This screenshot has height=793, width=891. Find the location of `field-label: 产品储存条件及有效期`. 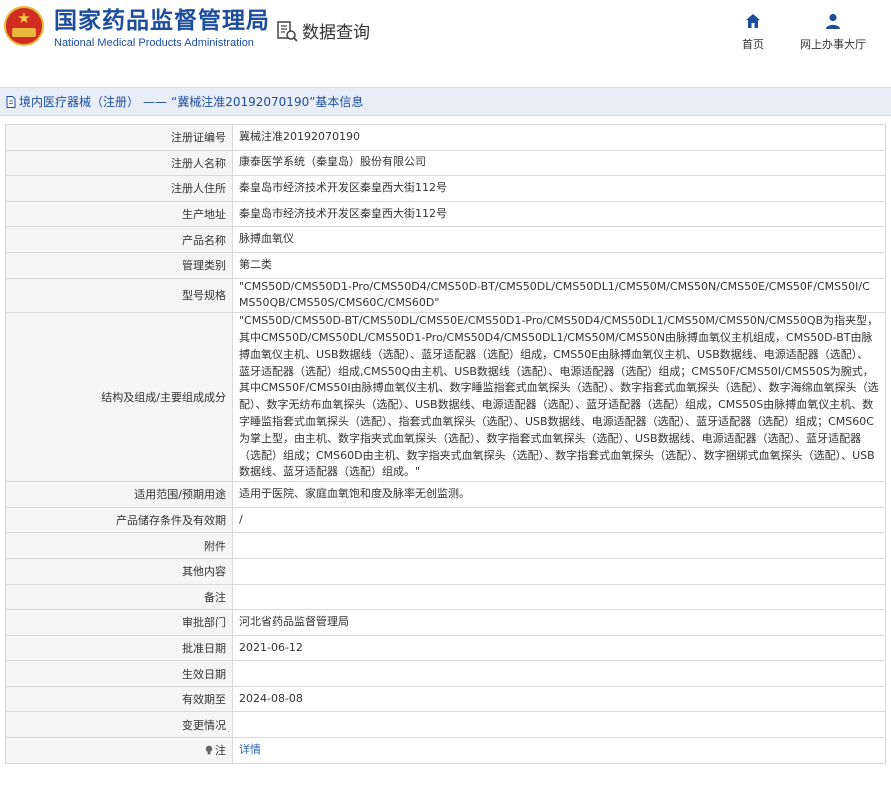

field-label: 产品储存条件及有效期 is located at coordinates (119, 520).